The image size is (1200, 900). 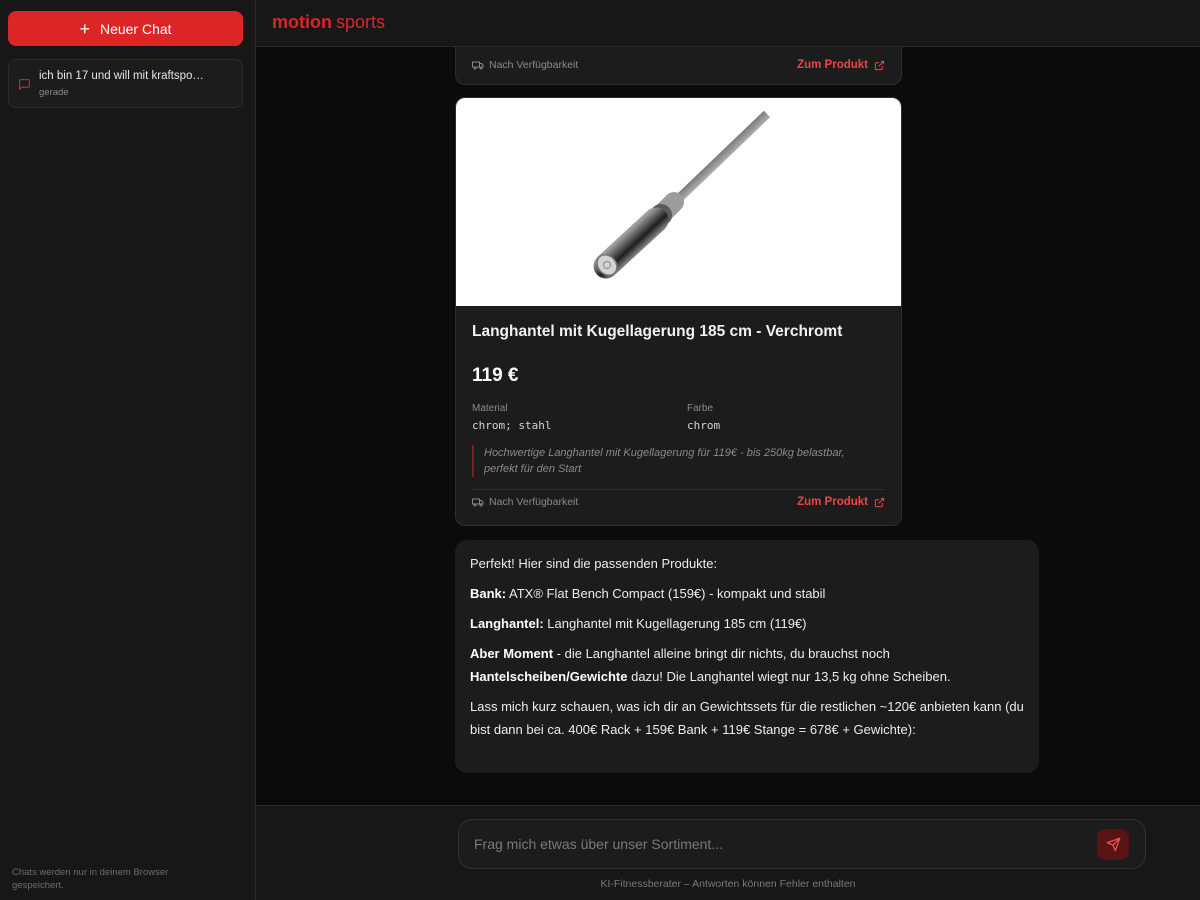 What do you see at coordinates (507, 623) in the screenshot?
I see `reply-barbell-label: Langhantel:` at bounding box center [507, 623].